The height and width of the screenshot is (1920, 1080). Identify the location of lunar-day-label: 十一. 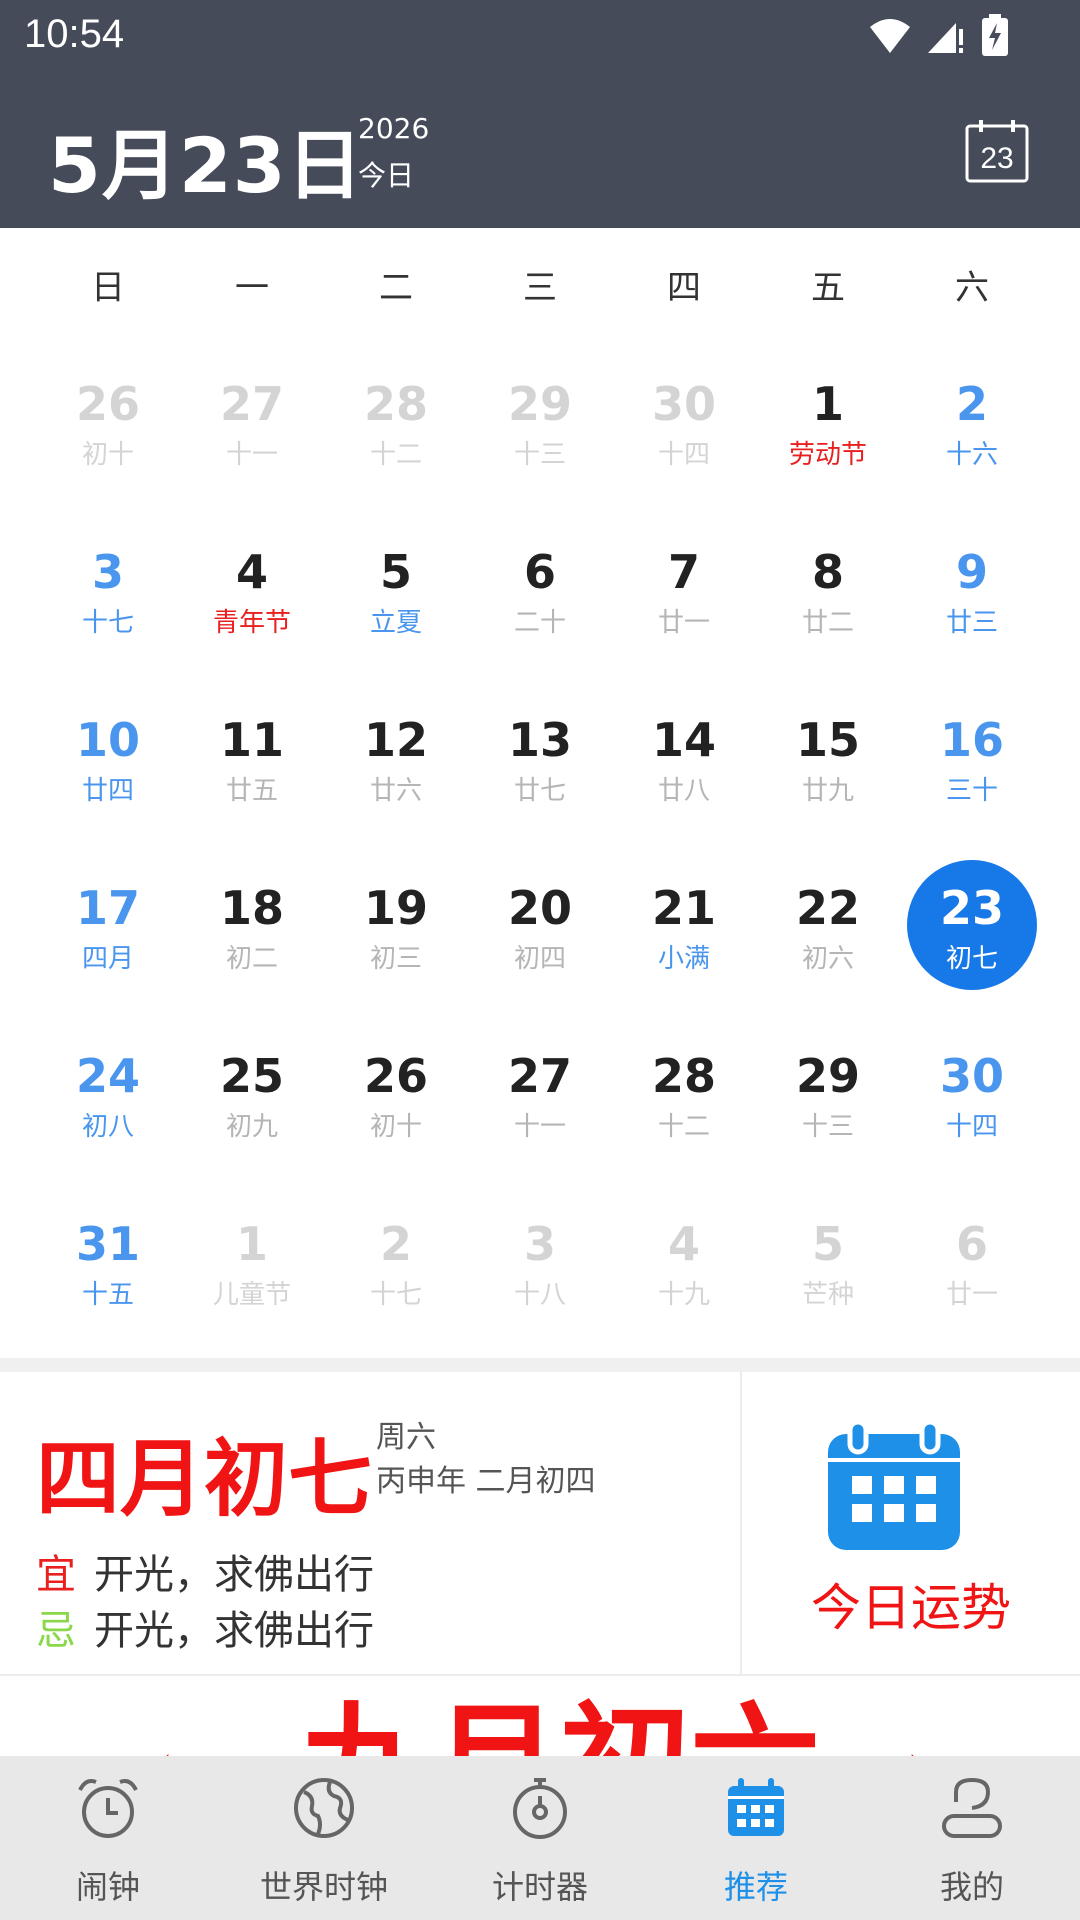
(251, 455).